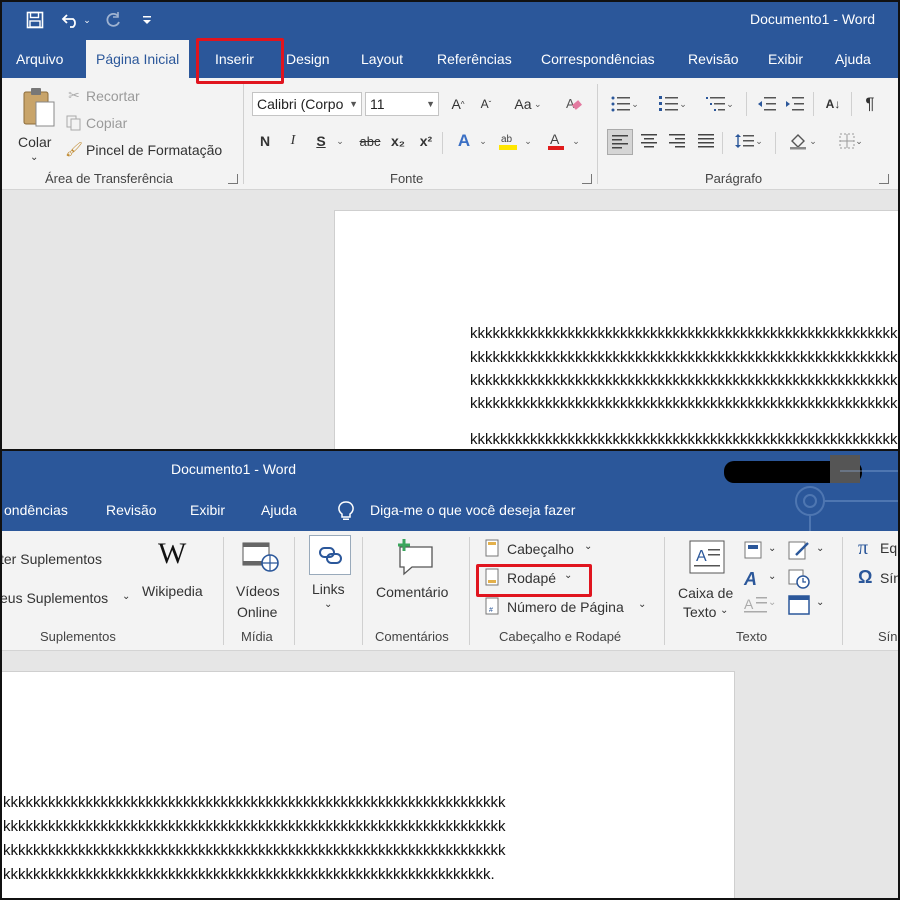  Describe the element at coordinates (321, 141) in the screenshot. I see `underline-button: S` at that location.